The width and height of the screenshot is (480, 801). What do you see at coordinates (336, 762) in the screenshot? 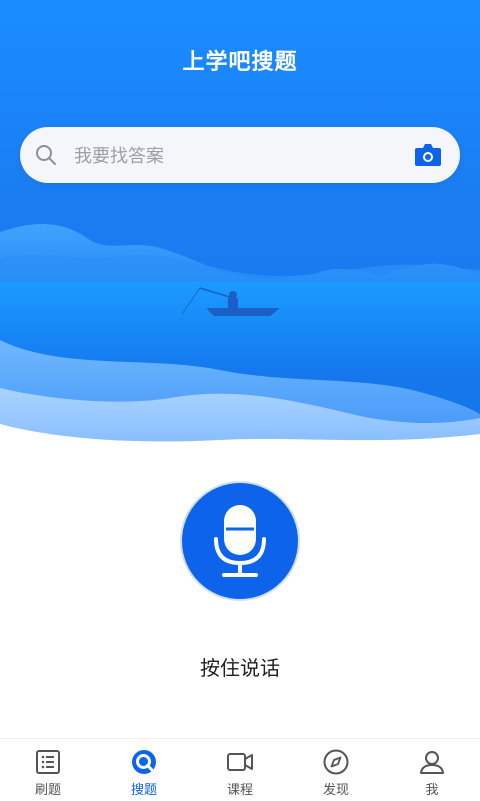
I see `compass-icon` at bounding box center [336, 762].